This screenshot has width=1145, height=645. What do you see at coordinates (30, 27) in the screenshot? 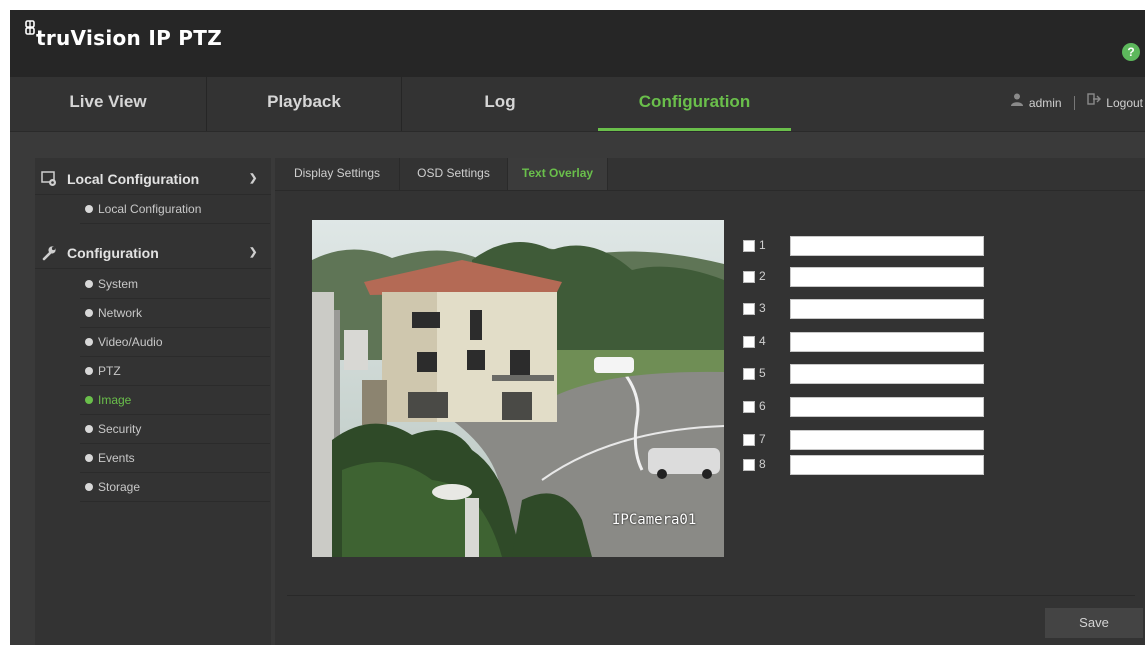
I see `logo-mark-icon` at bounding box center [30, 27].